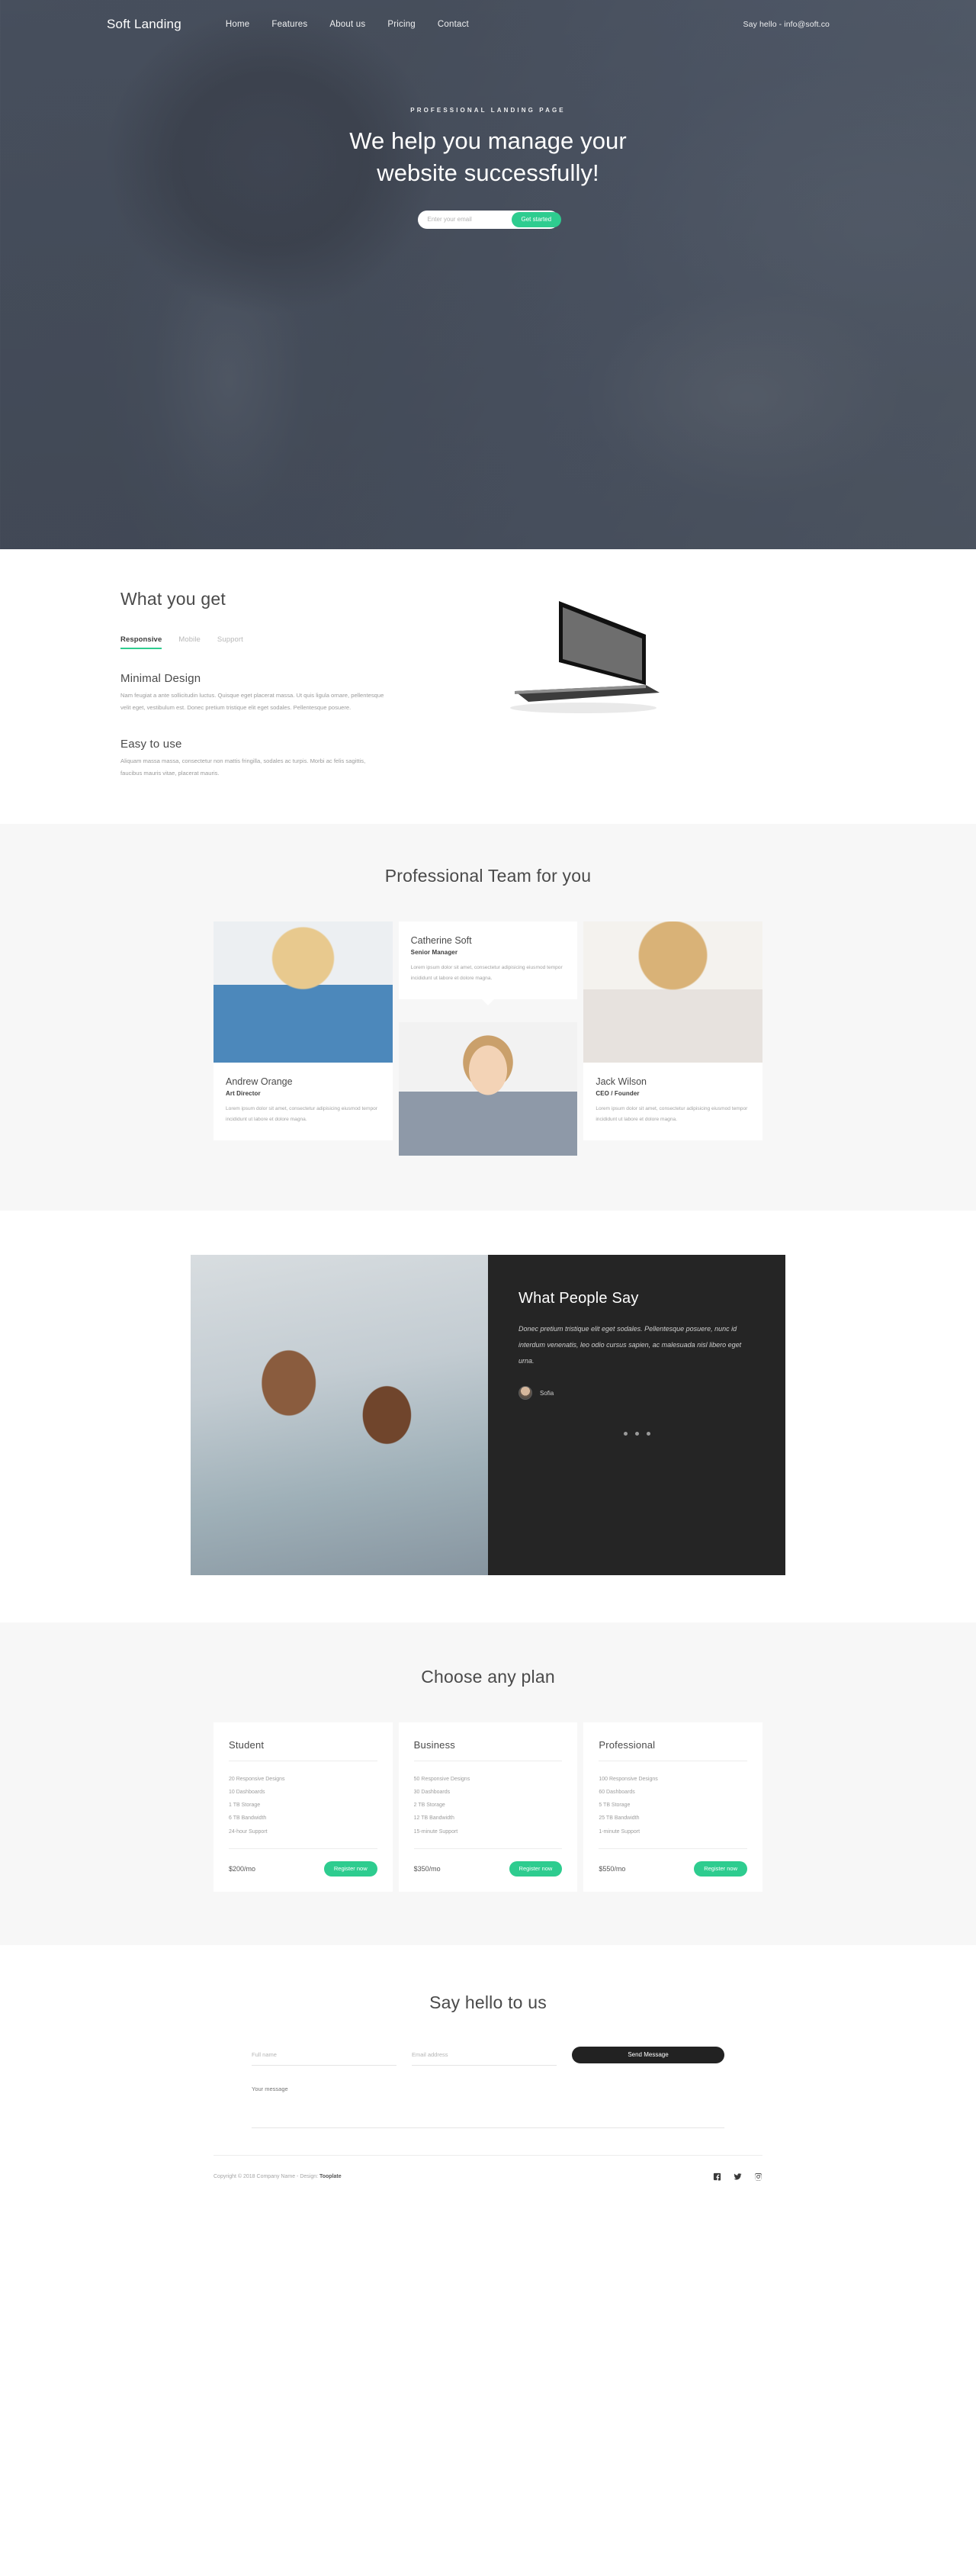  What do you see at coordinates (434, 953) in the screenshot?
I see `team-member-role: Senior Manager` at bounding box center [434, 953].